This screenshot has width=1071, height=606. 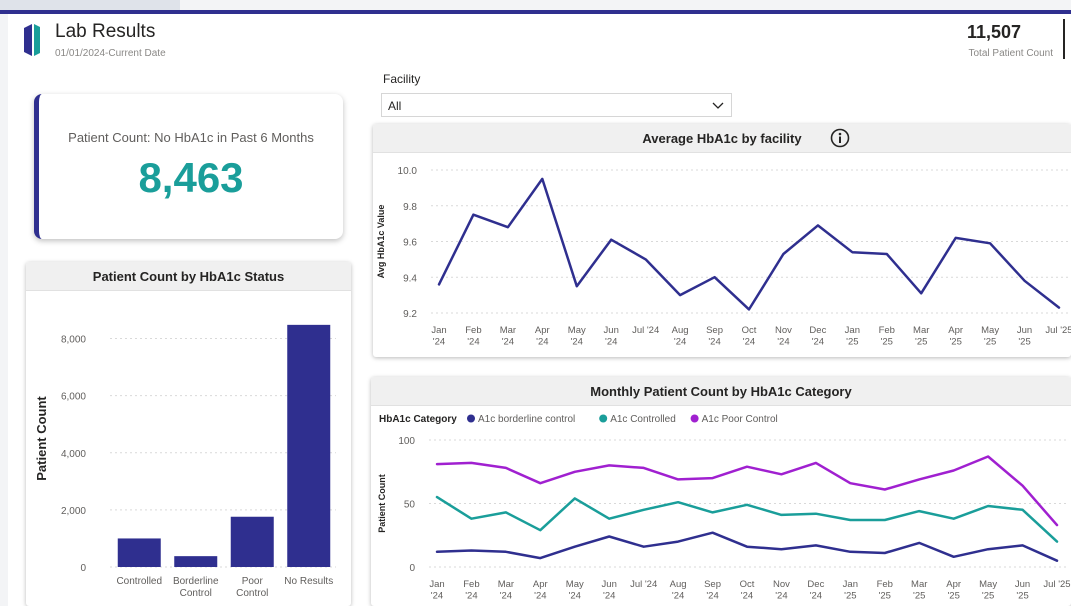 What do you see at coordinates (402, 79) in the screenshot?
I see `facility-filter-label: Facility` at bounding box center [402, 79].